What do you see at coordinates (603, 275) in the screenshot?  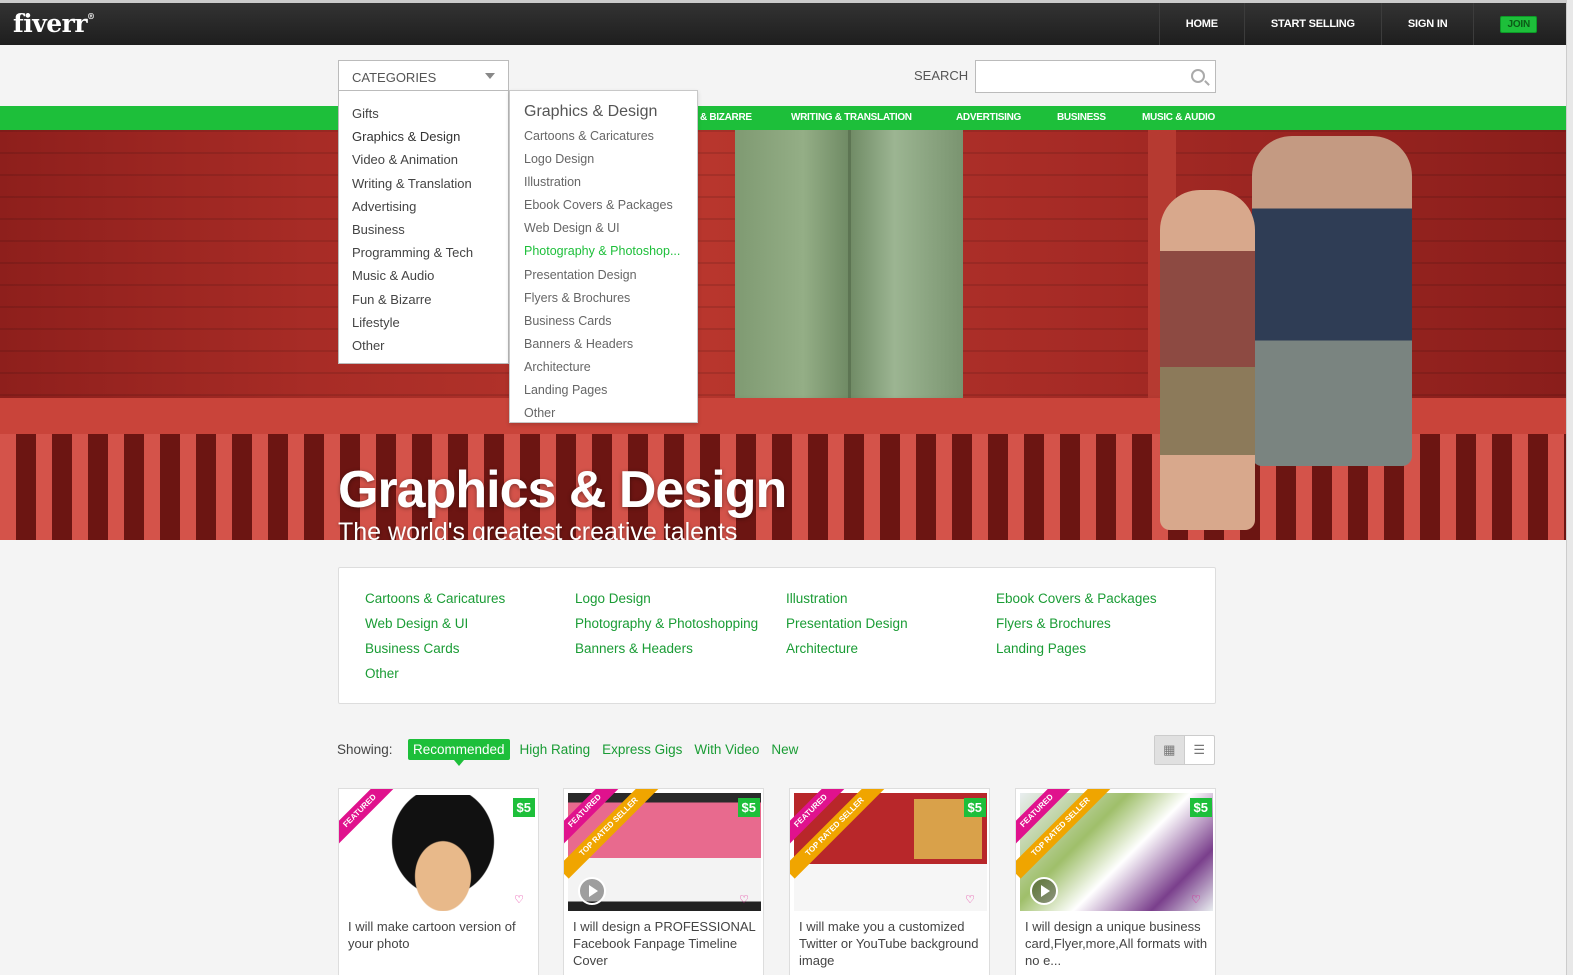 I see `subcategory-menu-item: Presentation Design` at bounding box center [603, 275].